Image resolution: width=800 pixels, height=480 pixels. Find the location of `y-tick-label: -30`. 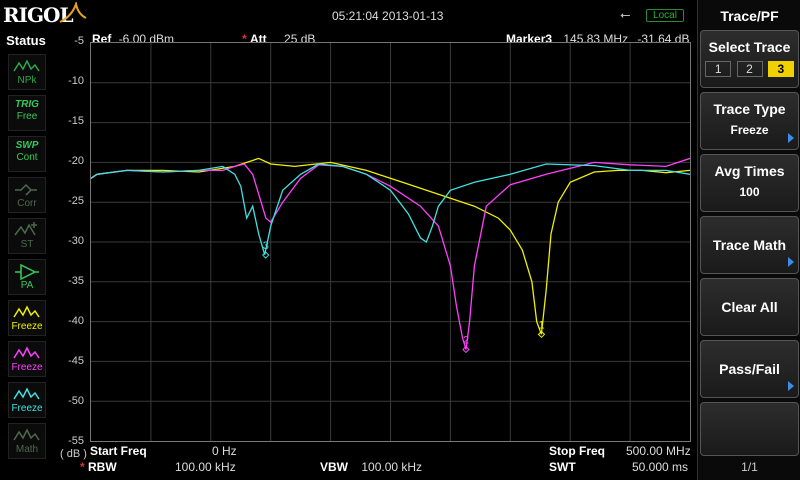

y-tick-label: -30 is located at coordinates (76, 241).